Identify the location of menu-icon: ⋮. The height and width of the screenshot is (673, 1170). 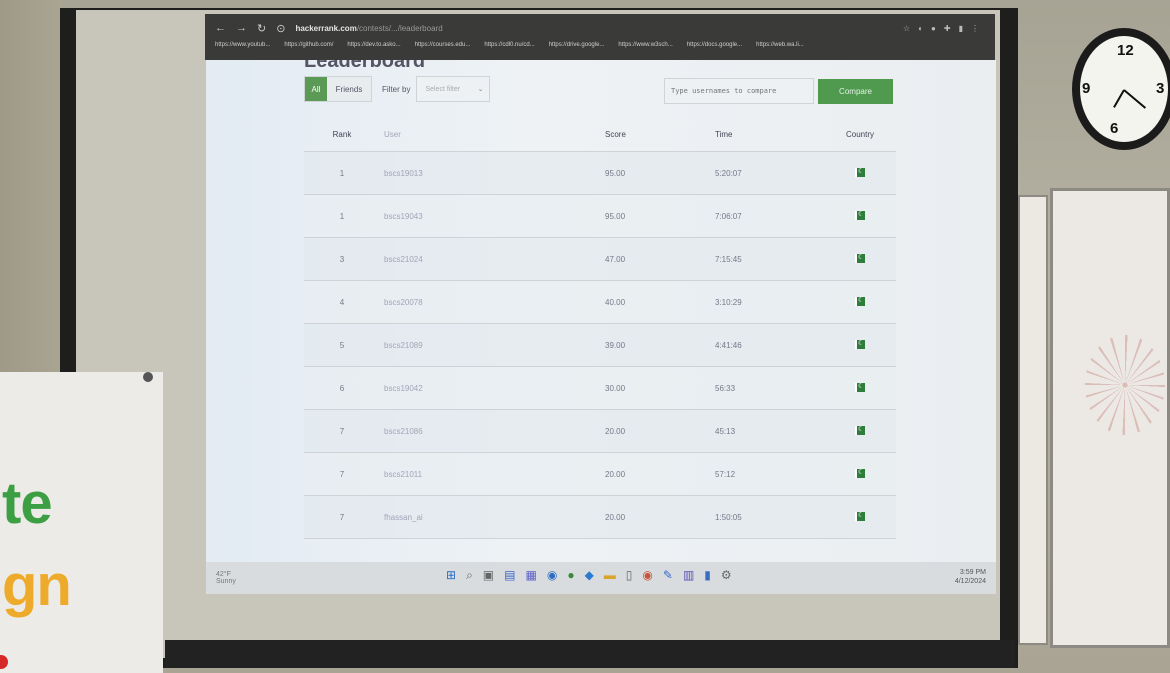
(975, 28).